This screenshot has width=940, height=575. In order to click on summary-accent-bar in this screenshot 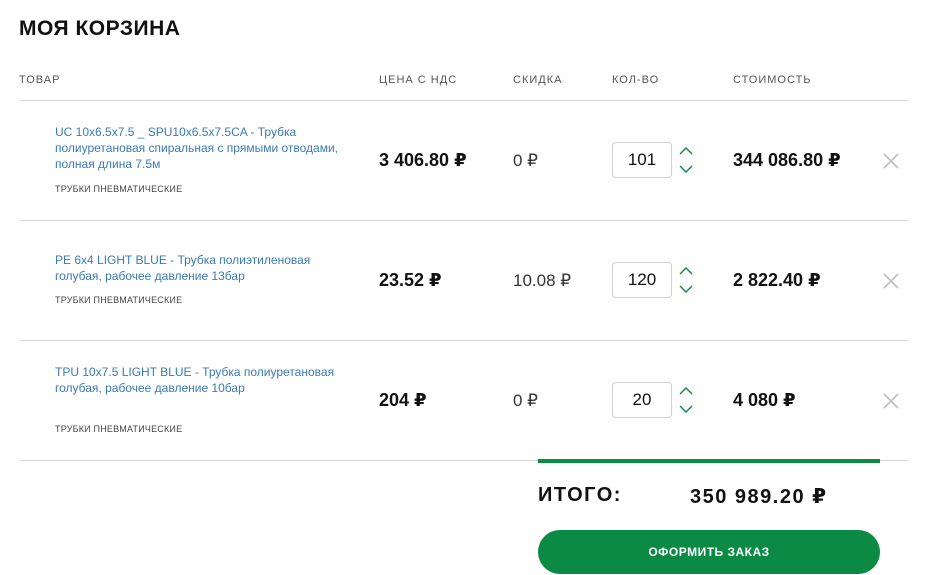, I will do `click(709, 461)`.